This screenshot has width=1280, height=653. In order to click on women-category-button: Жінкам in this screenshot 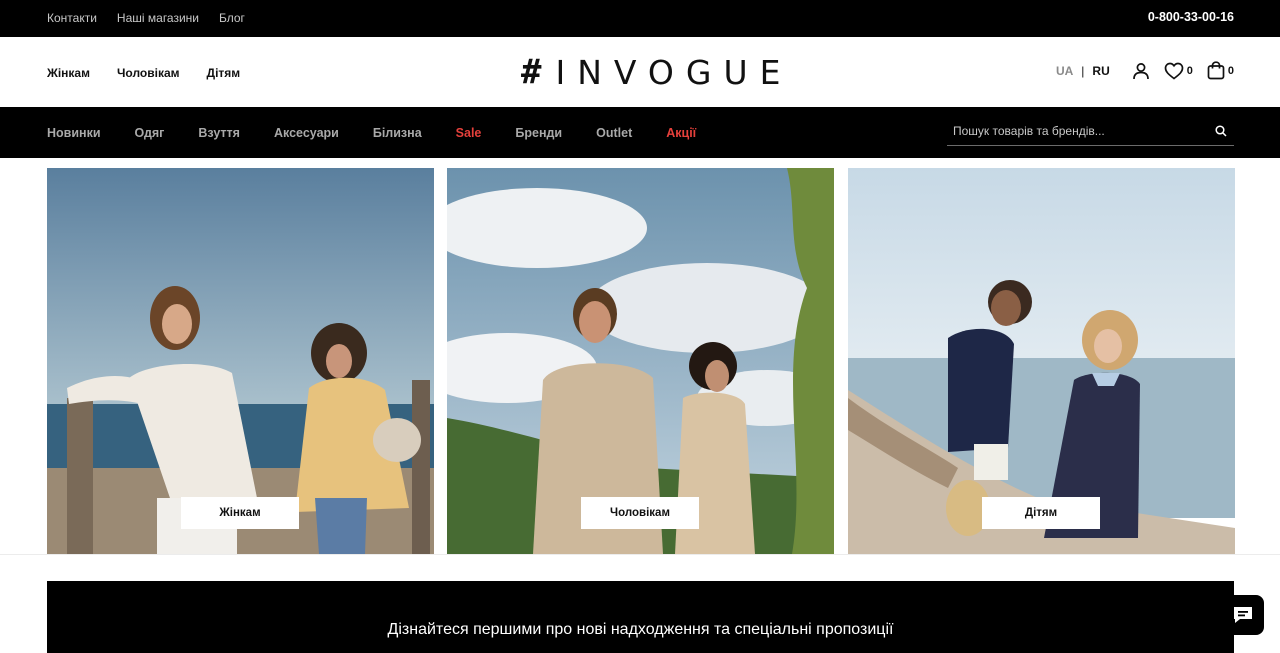, I will do `click(240, 513)`.